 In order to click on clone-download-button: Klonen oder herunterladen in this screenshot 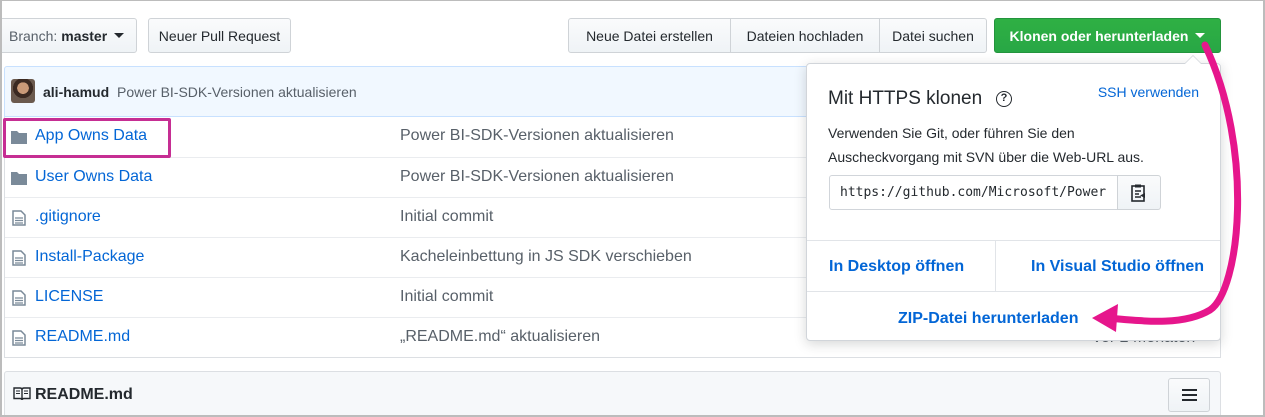, I will do `click(1107, 35)`.